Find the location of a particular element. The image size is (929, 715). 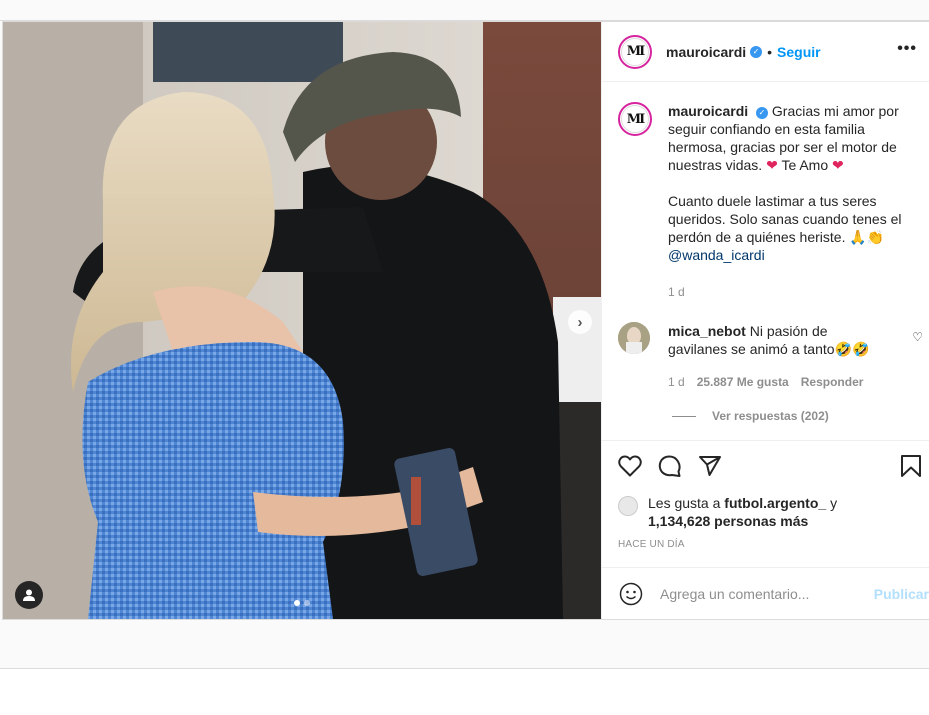

follow-button: Seguir is located at coordinates (799, 52).